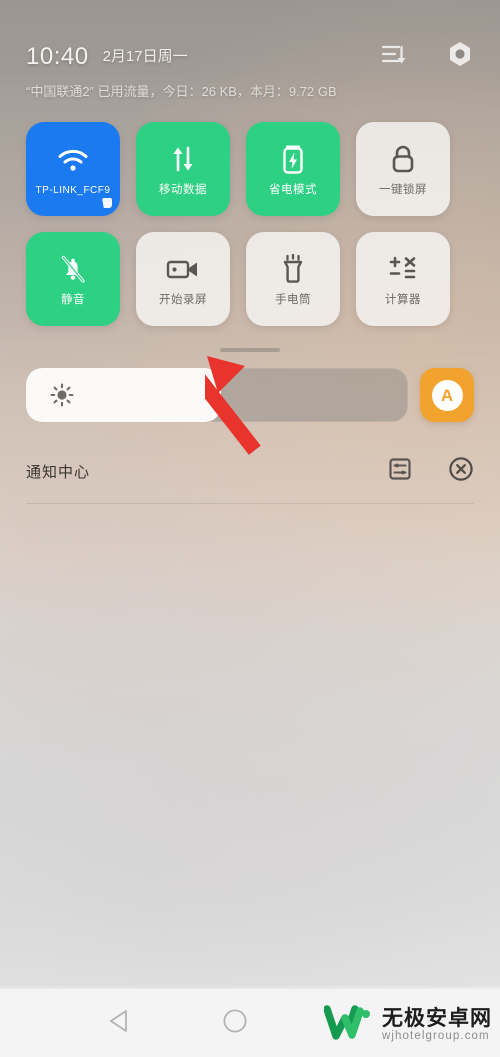 The height and width of the screenshot is (1057, 500). Describe the element at coordinates (58, 472) in the screenshot. I see `notification-center-title: 通知中心` at that location.